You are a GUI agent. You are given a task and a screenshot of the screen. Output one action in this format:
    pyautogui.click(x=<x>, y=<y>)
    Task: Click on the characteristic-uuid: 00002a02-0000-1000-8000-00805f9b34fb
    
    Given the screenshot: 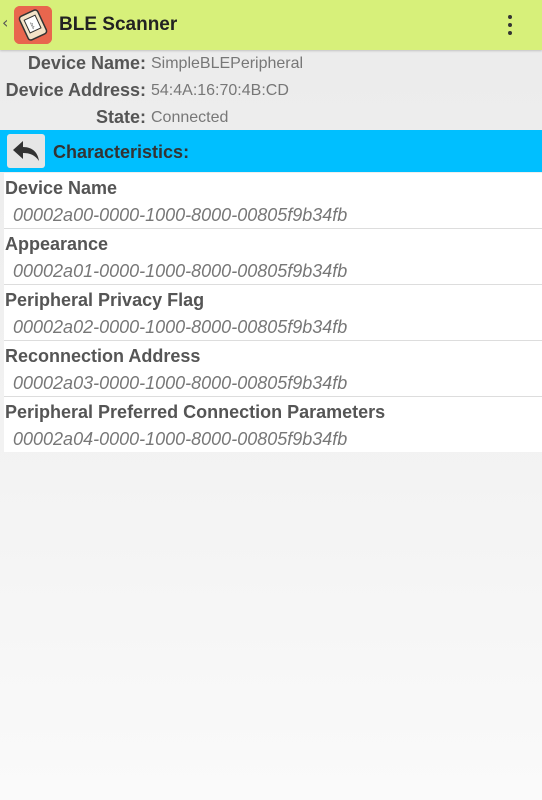 What is the action you would take?
    pyautogui.click(x=180, y=327)
    